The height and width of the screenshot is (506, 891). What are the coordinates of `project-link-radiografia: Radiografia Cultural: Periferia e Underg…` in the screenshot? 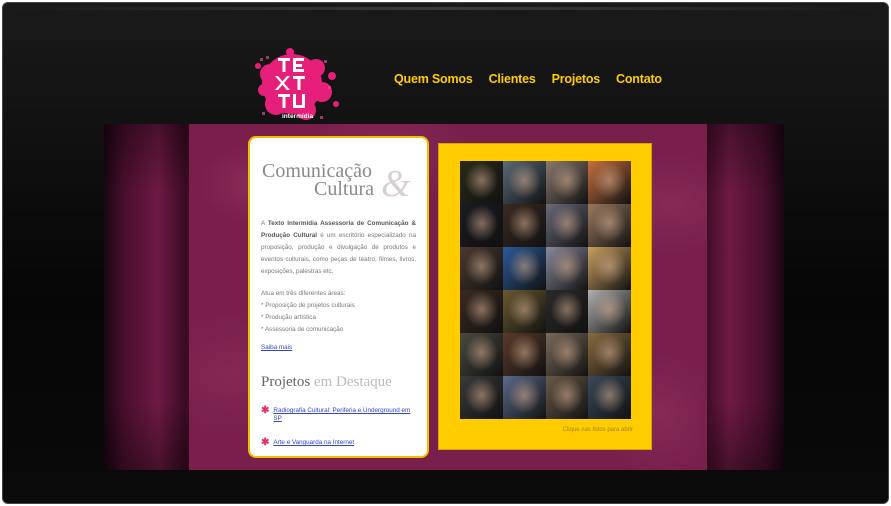 It's located at (344, 415).